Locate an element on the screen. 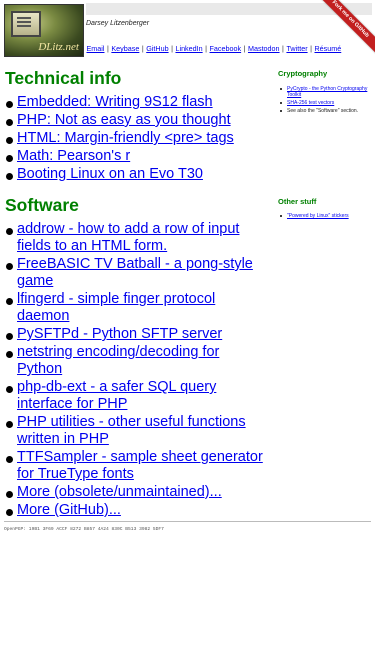 The height and width of the screenshot is (667, 375). list-item: PHP: Not as easy as you thought is located at coordinates (136, 120).